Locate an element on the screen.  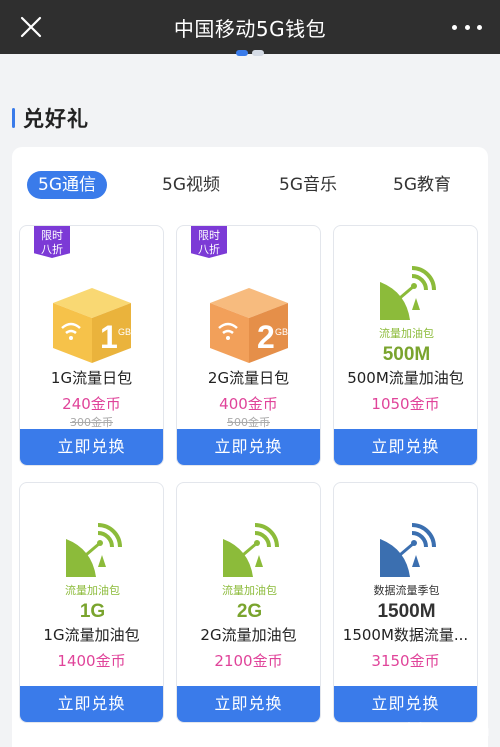
category-tabs: 5G通信 5G视频 5G音乐 5G教育 is located at coordinates (252, 186).